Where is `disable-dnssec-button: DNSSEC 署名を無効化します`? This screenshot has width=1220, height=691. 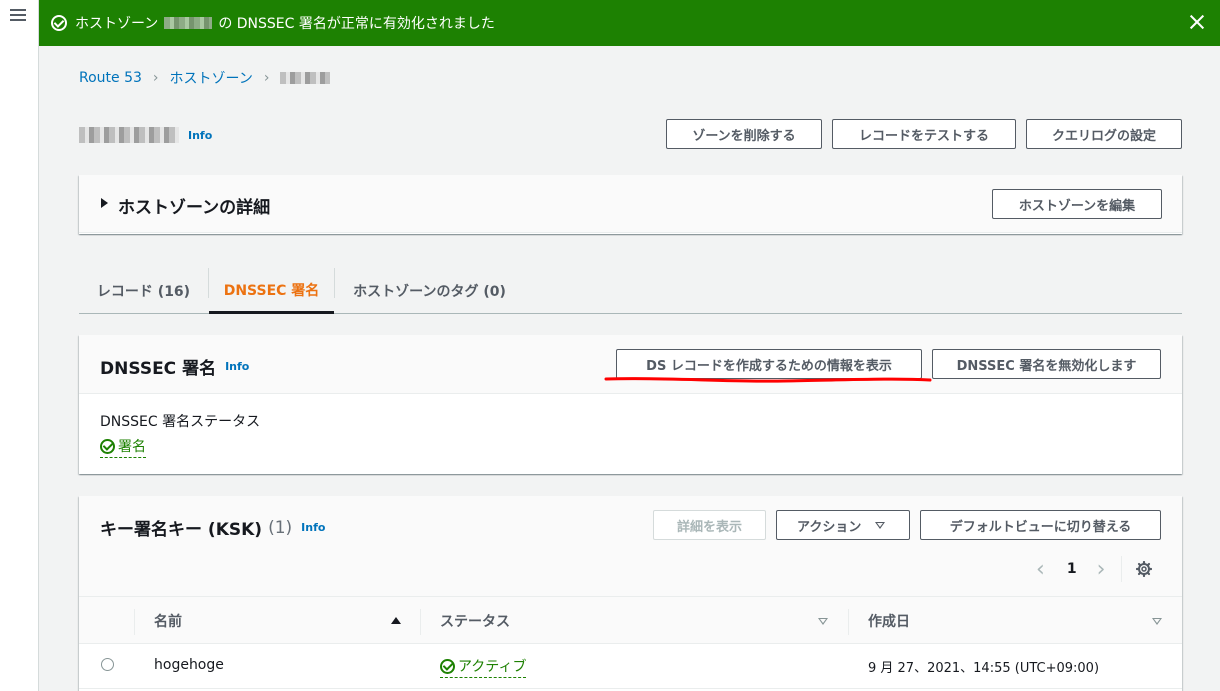
disable-dnssec-button: DNSSEC 署名を無効化します is located at coordinates (1046, 364).